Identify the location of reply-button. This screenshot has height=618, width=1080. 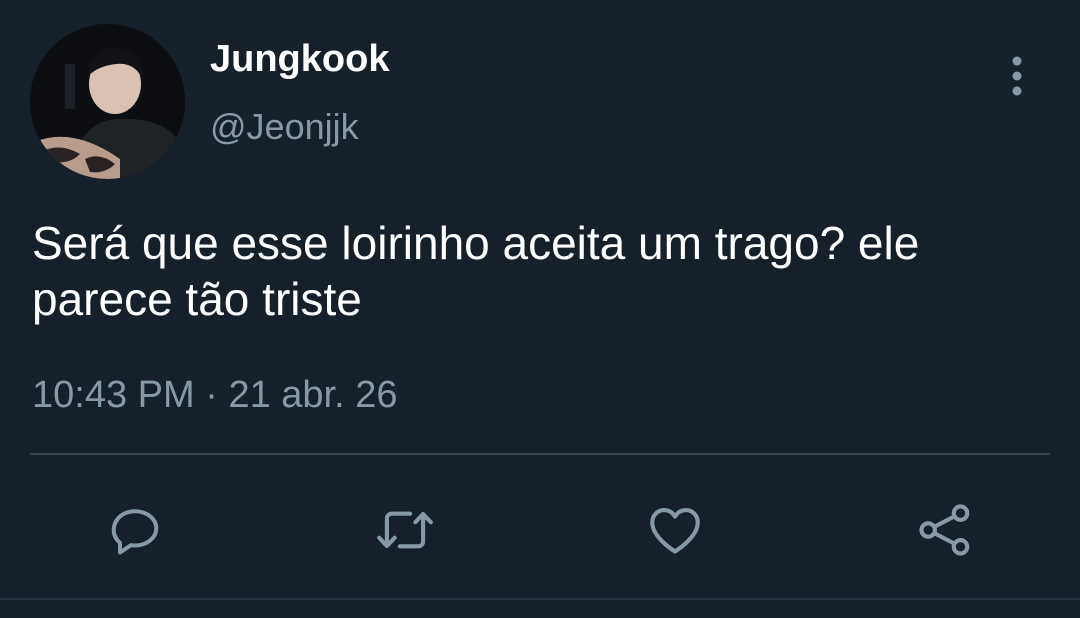
(135, 530).